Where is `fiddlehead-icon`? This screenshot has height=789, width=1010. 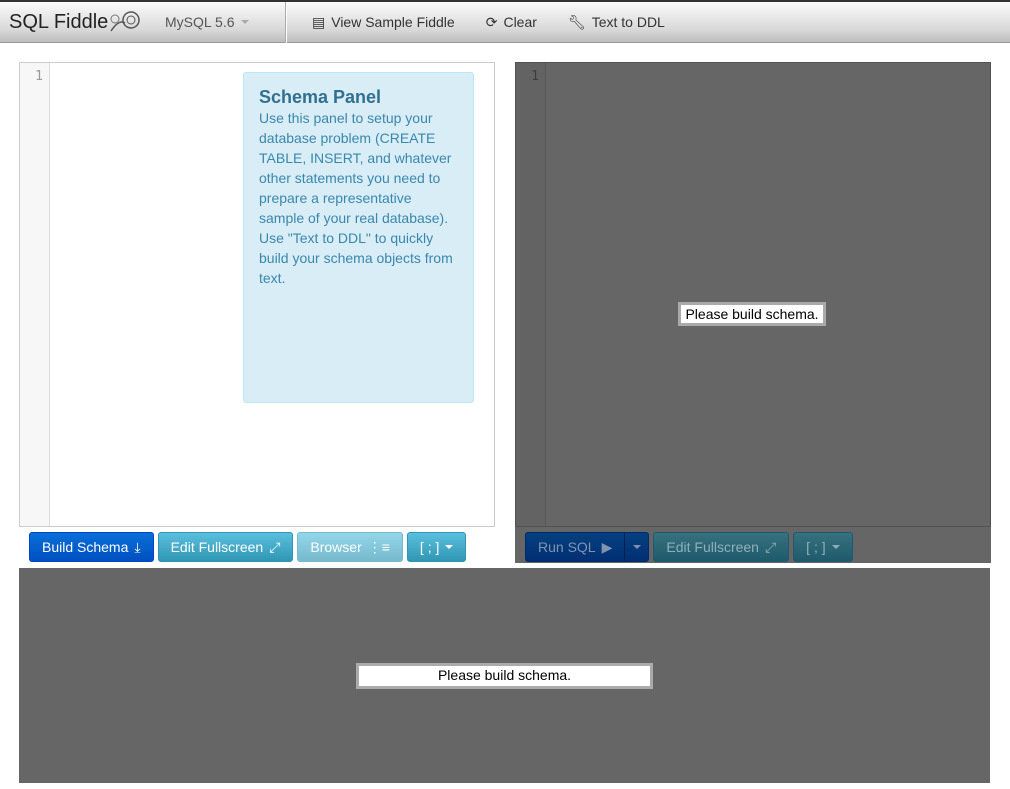
fiddlehead-icon is located at coordinates (125, 21).